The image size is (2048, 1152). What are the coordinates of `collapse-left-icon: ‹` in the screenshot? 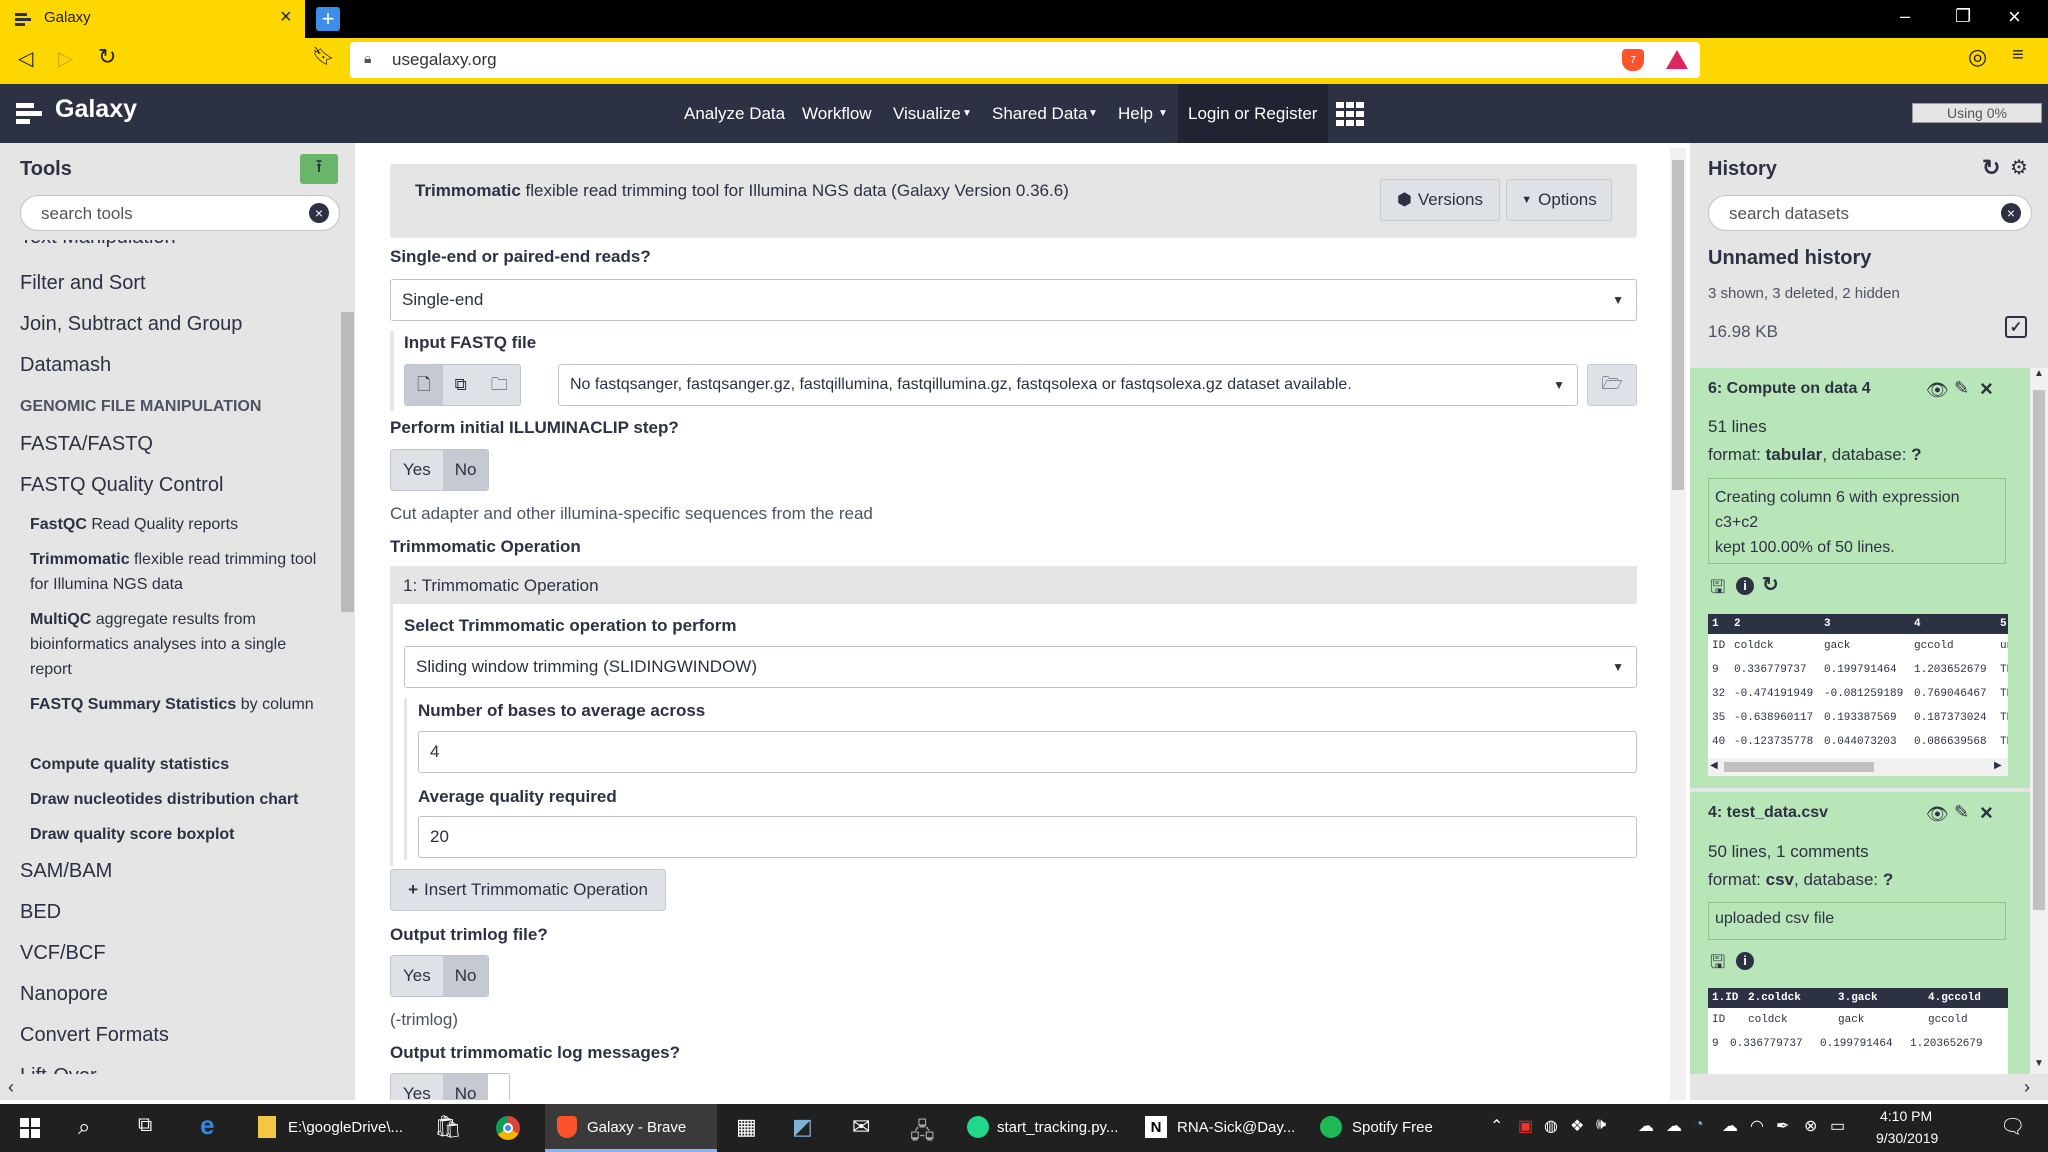 It's located at (11, 1087).